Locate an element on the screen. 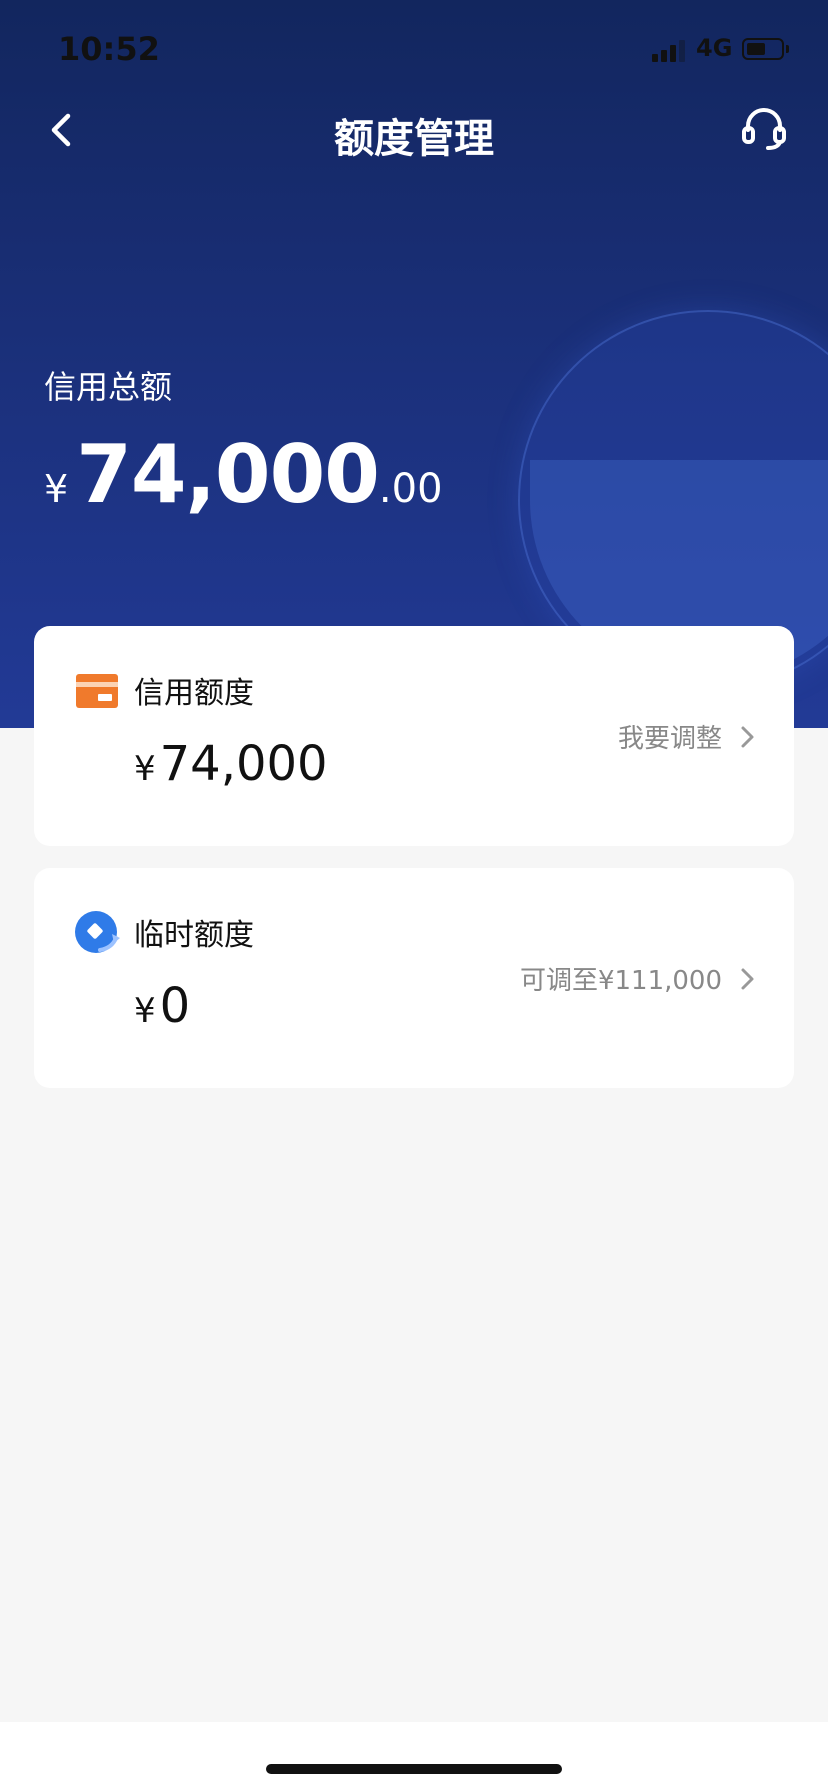 The height and width of the screenshot is (1792, 828). credit-limit-card: 信用额度 ¥74,000 我要调整 is located at coordinates (414, 736).